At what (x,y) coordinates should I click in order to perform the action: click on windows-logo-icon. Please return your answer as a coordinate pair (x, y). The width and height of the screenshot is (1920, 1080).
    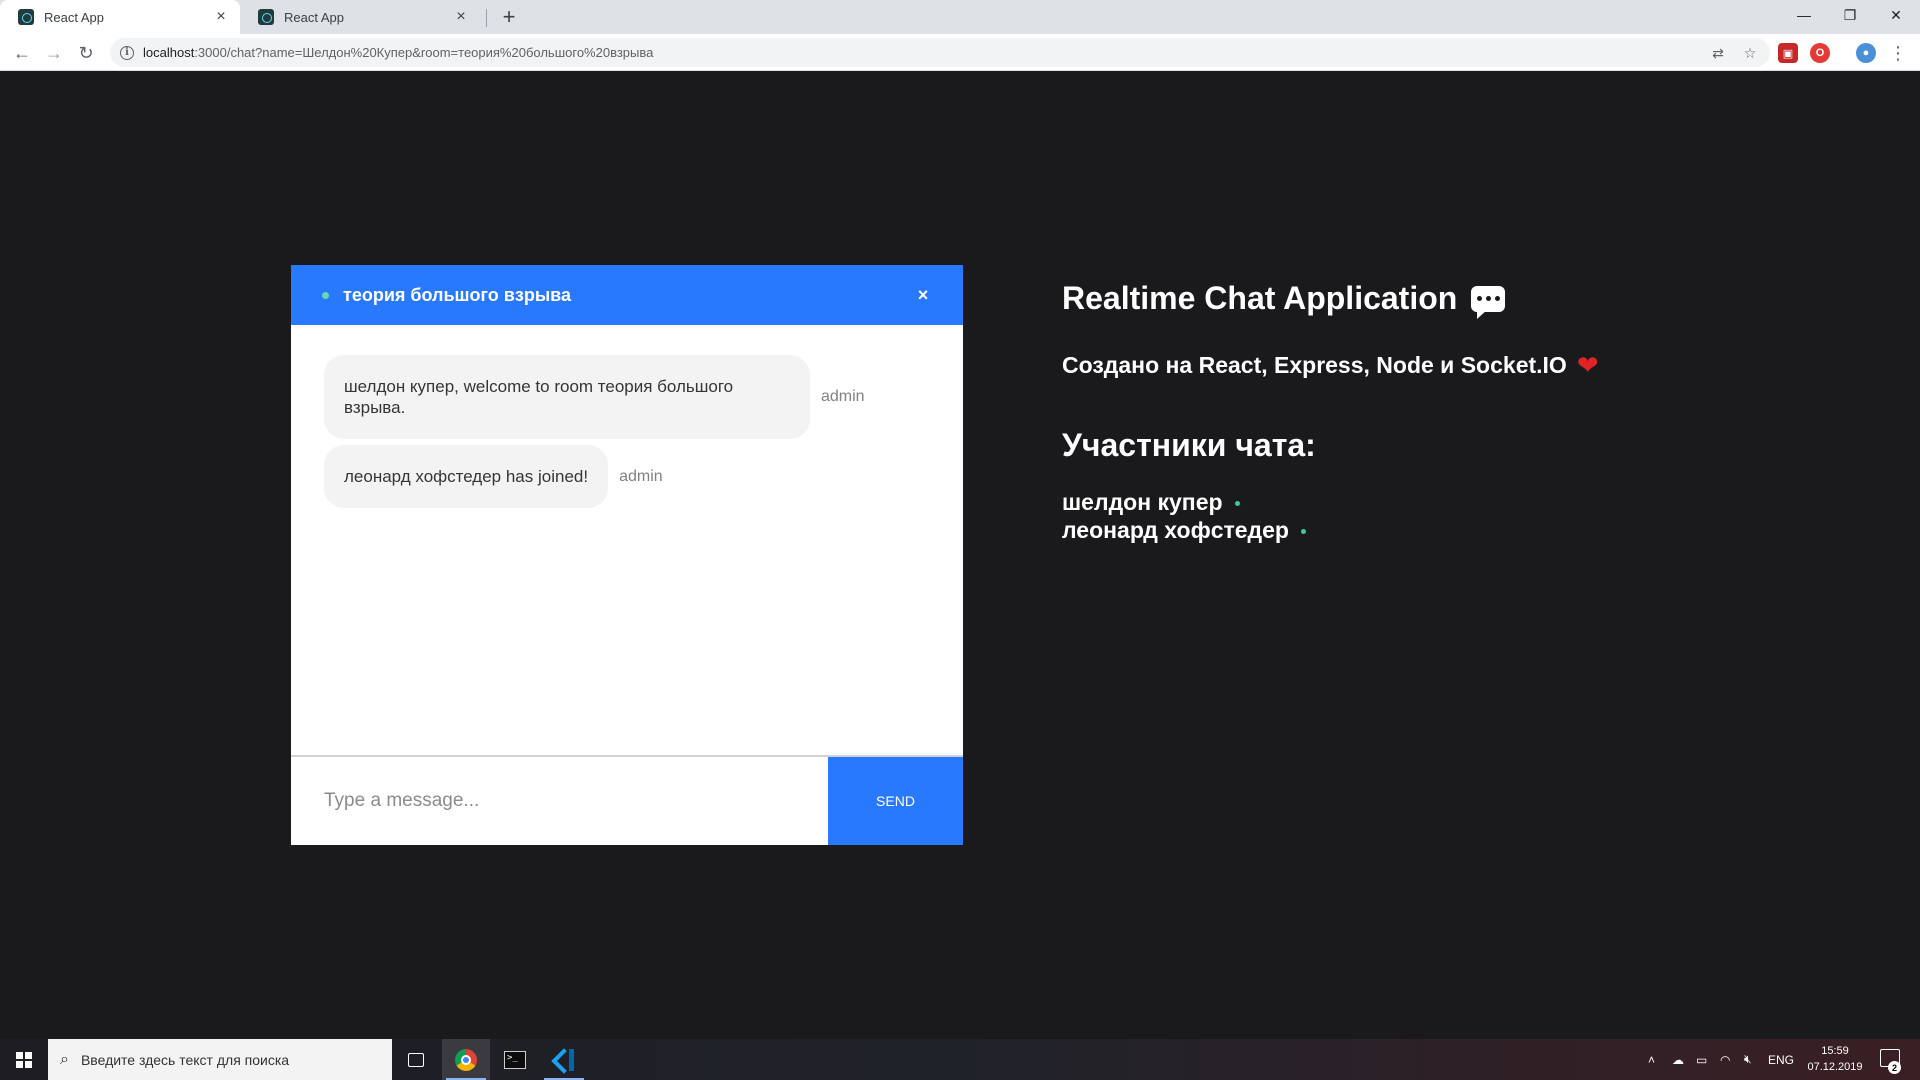
    Looking at the image, I should click on (24, 1059).